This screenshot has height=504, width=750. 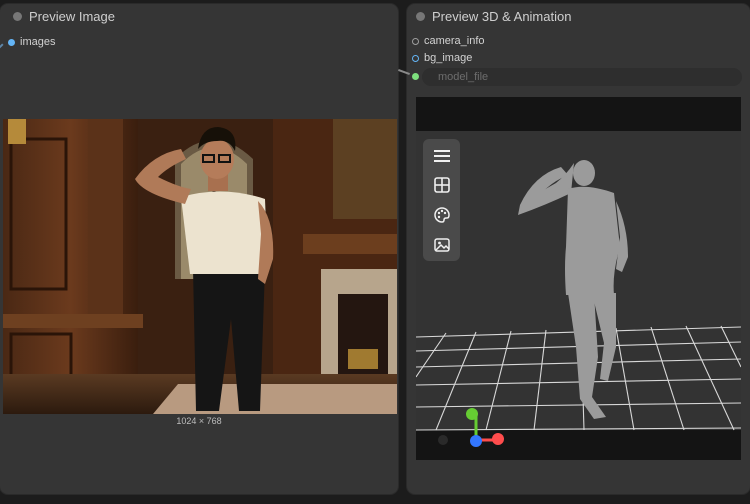 I want to click on node-title: Preview 3D & Animation, so click(x=502, y=16).